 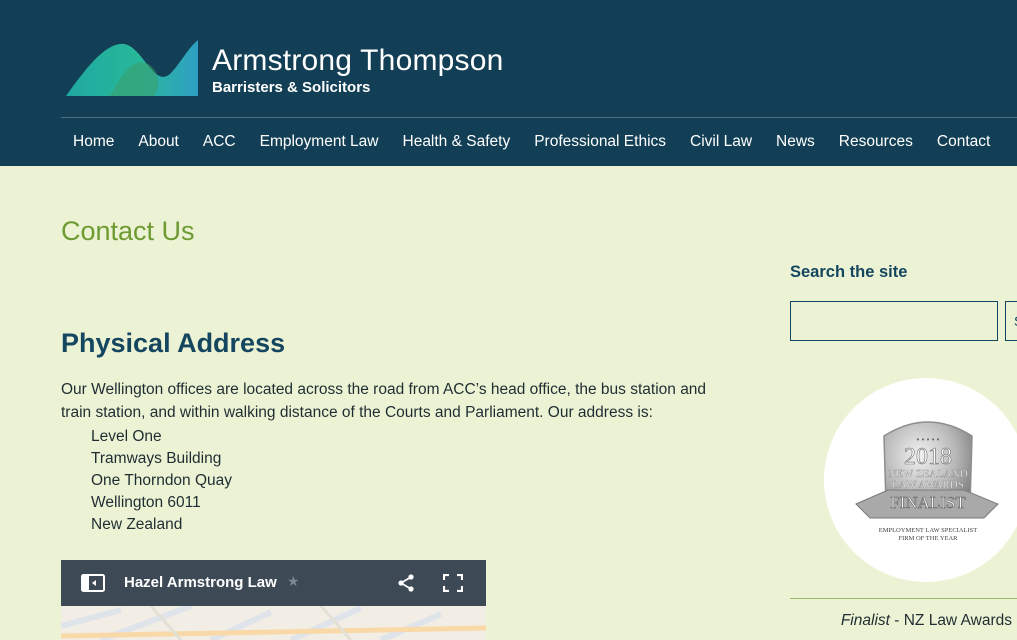 I want to click on nav-professional-ethics: Professional Ethics, so click(x=600, y=142).